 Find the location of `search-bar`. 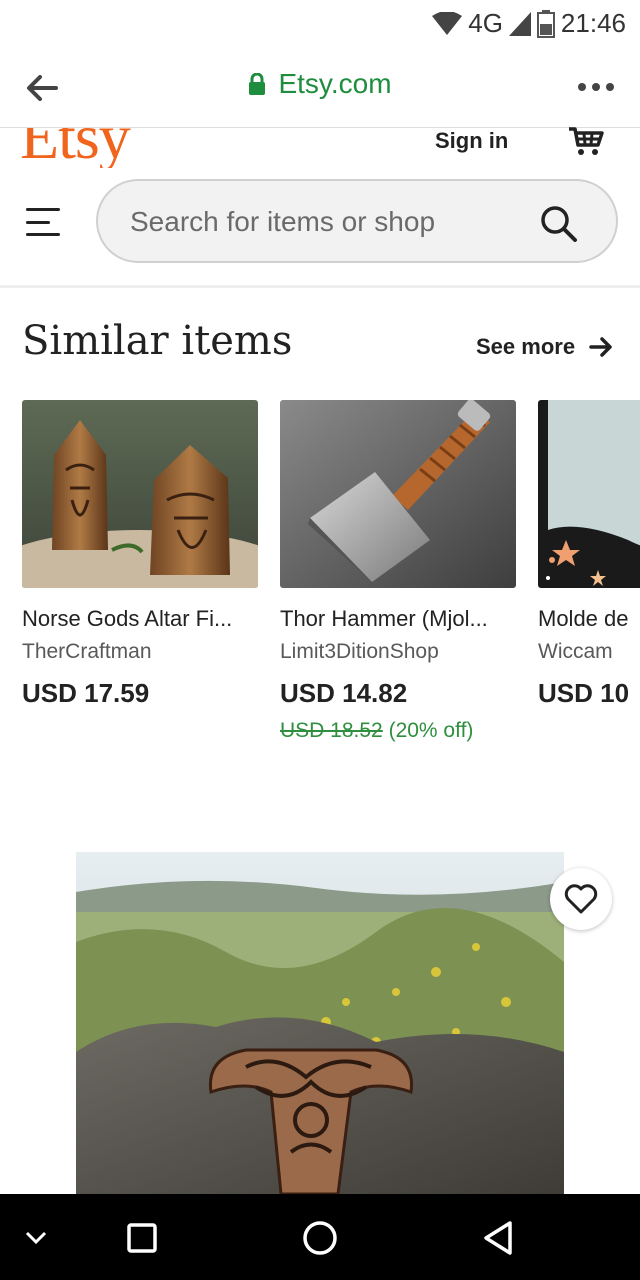

search-bar is located at coordinates (357, 221).